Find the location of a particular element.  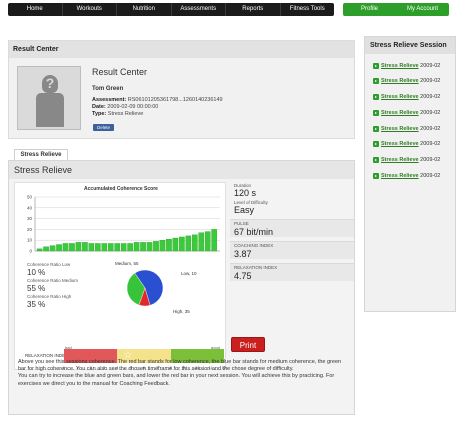

type-label: Type: is located at coordinates (99, 114).